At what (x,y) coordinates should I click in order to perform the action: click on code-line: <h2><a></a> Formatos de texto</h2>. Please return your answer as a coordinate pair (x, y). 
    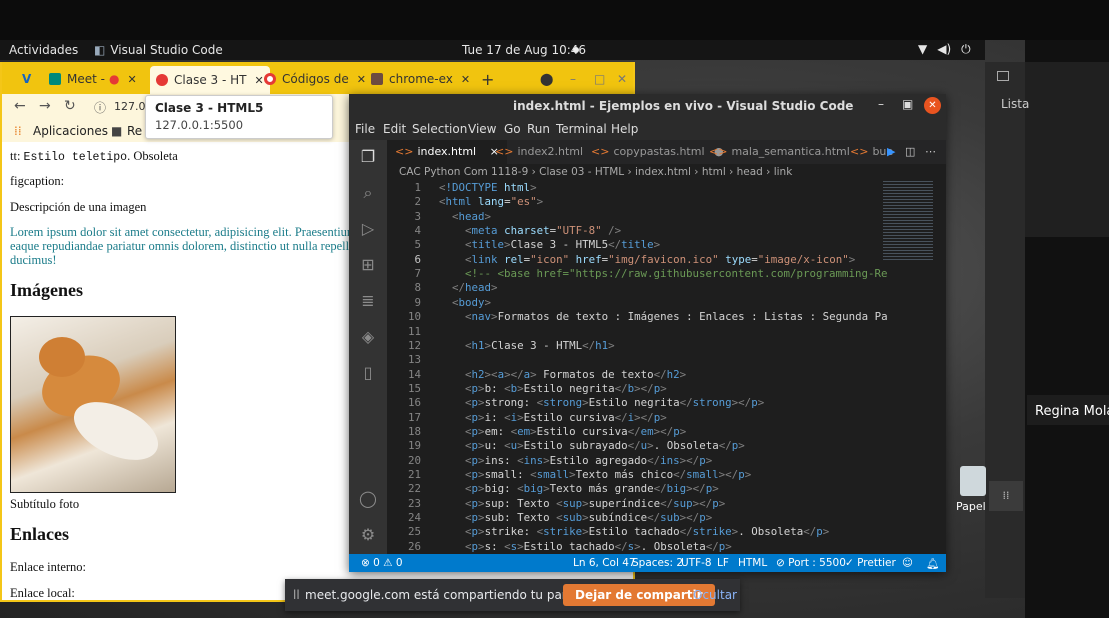
    Looking at the image, I should click on (562, 374).